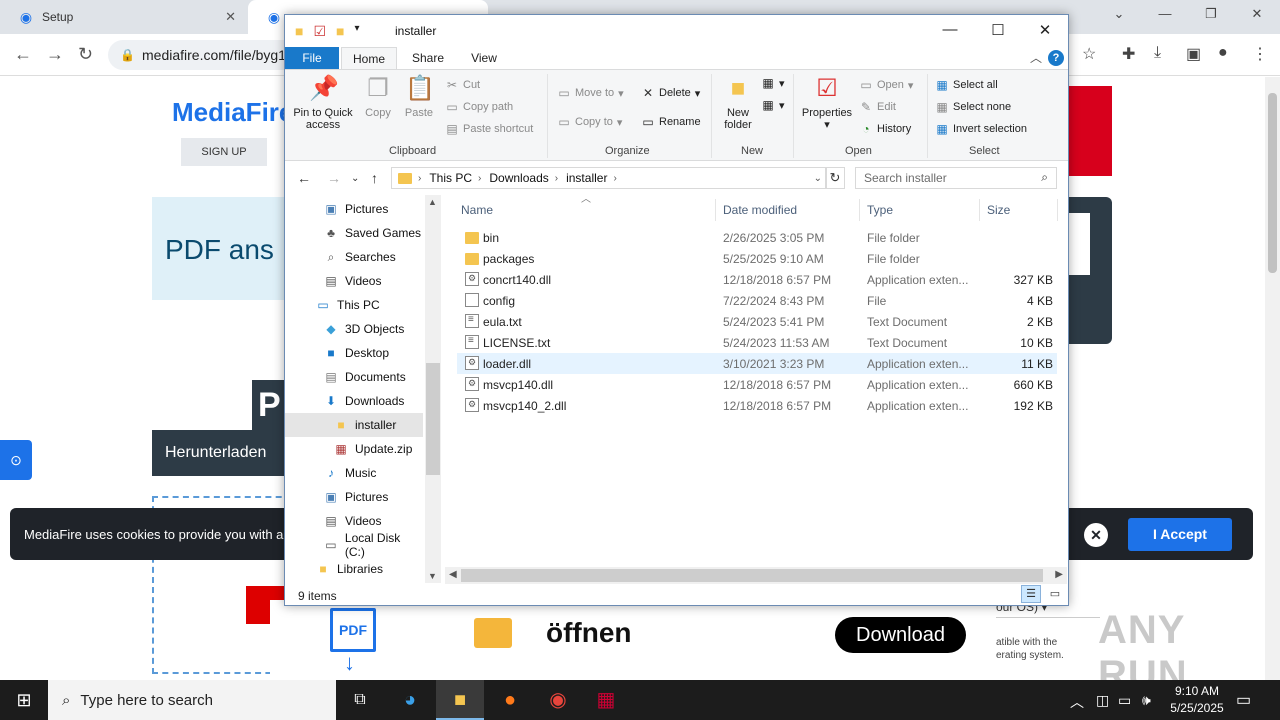 This screenshot has width=1280, height=720. What do you see at coordinates (757, 258) in the screenshot?
I see `file-row-packages: packages 5/25/2025 9:10 AM File folder` at bounding box center [757, 258].